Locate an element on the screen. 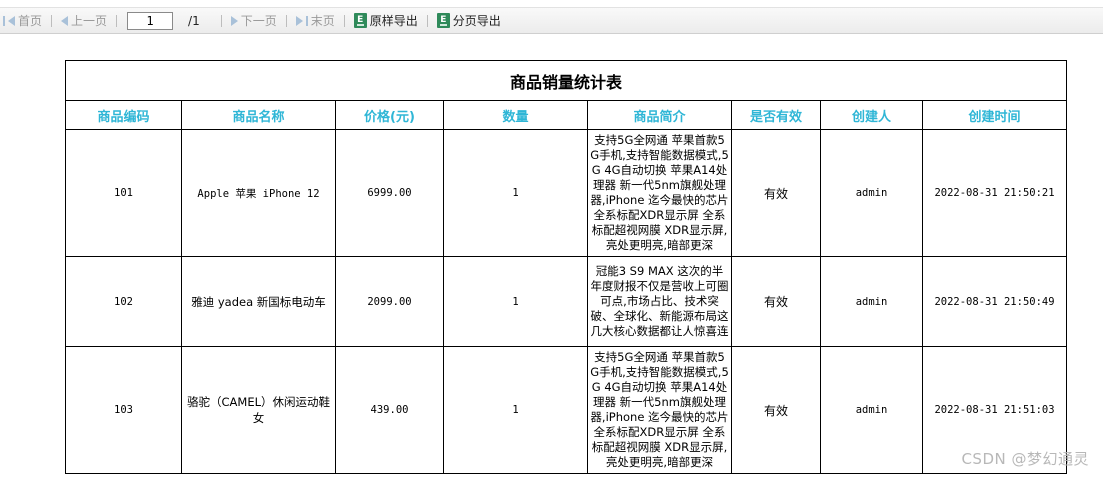  cell-name: Apple 苹果 iPhone 12 is located at coordinates (258, 193).